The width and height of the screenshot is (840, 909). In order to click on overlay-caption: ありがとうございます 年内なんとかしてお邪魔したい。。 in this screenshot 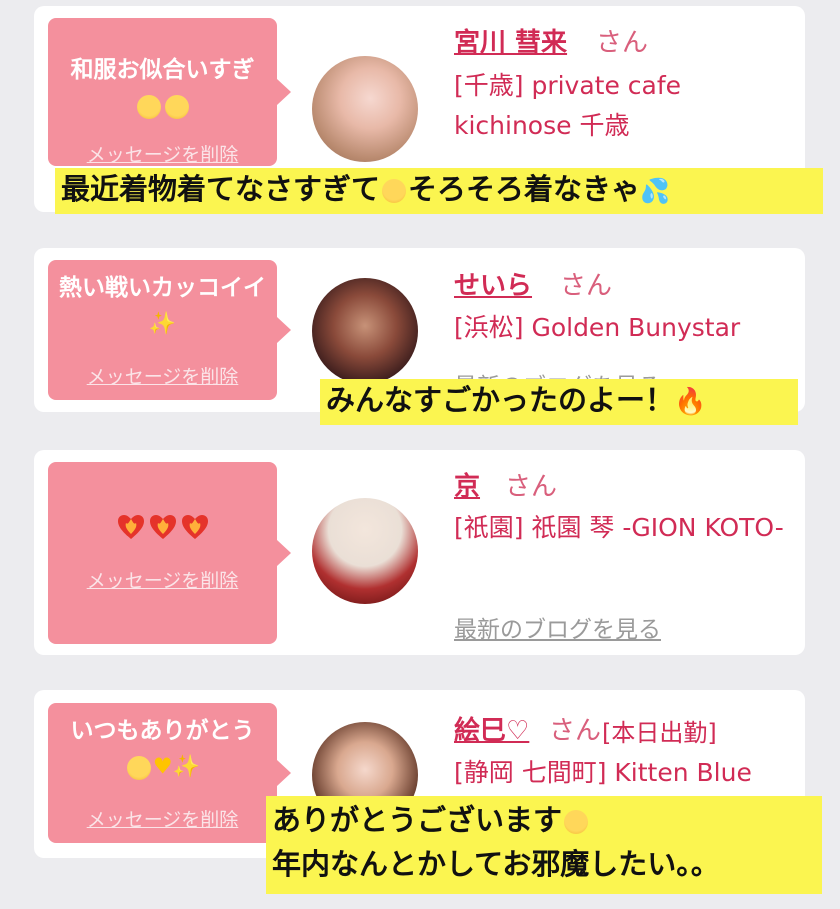, I will do `click(544, 845)`.